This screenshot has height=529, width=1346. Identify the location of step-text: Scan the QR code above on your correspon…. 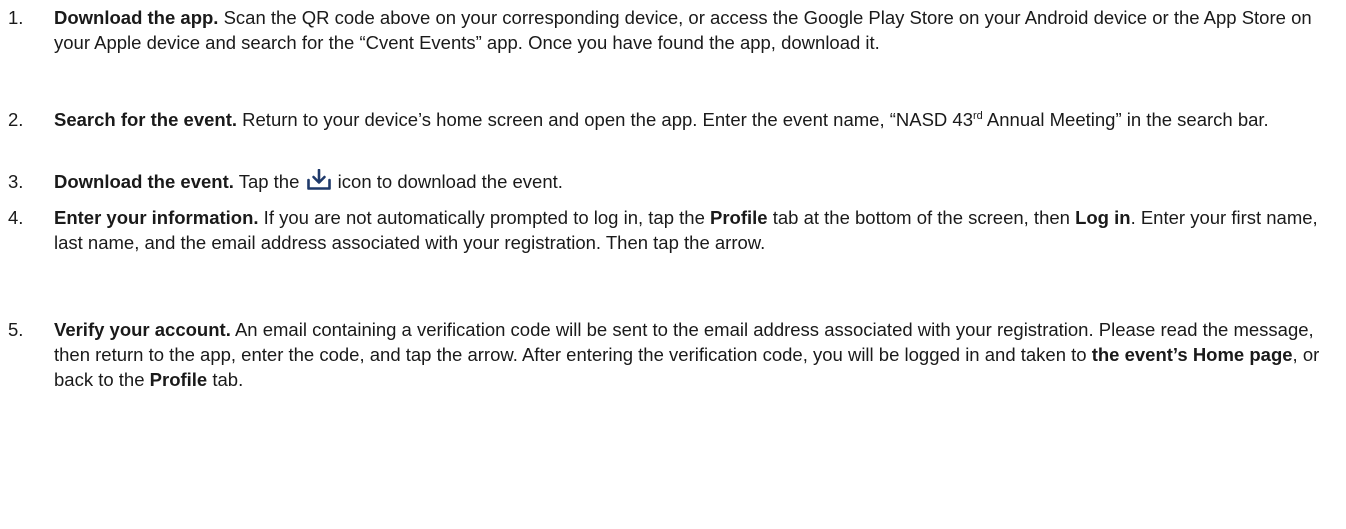
(683, 30).